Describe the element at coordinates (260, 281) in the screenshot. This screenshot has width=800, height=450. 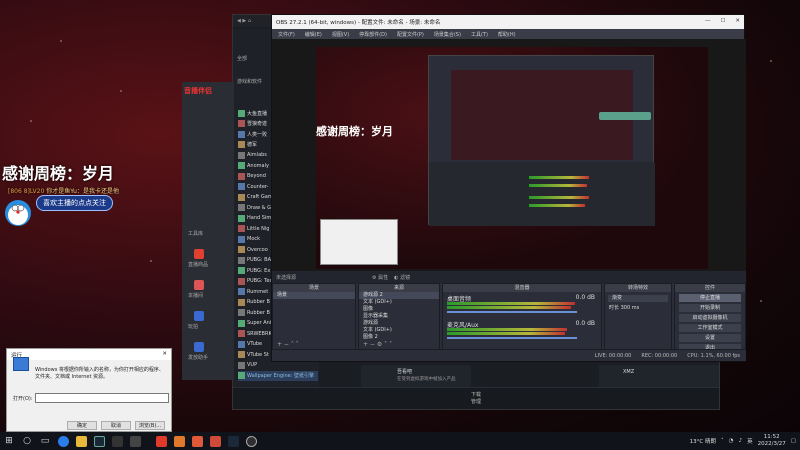
I see `game-title: PUBG: Tes` at that location.